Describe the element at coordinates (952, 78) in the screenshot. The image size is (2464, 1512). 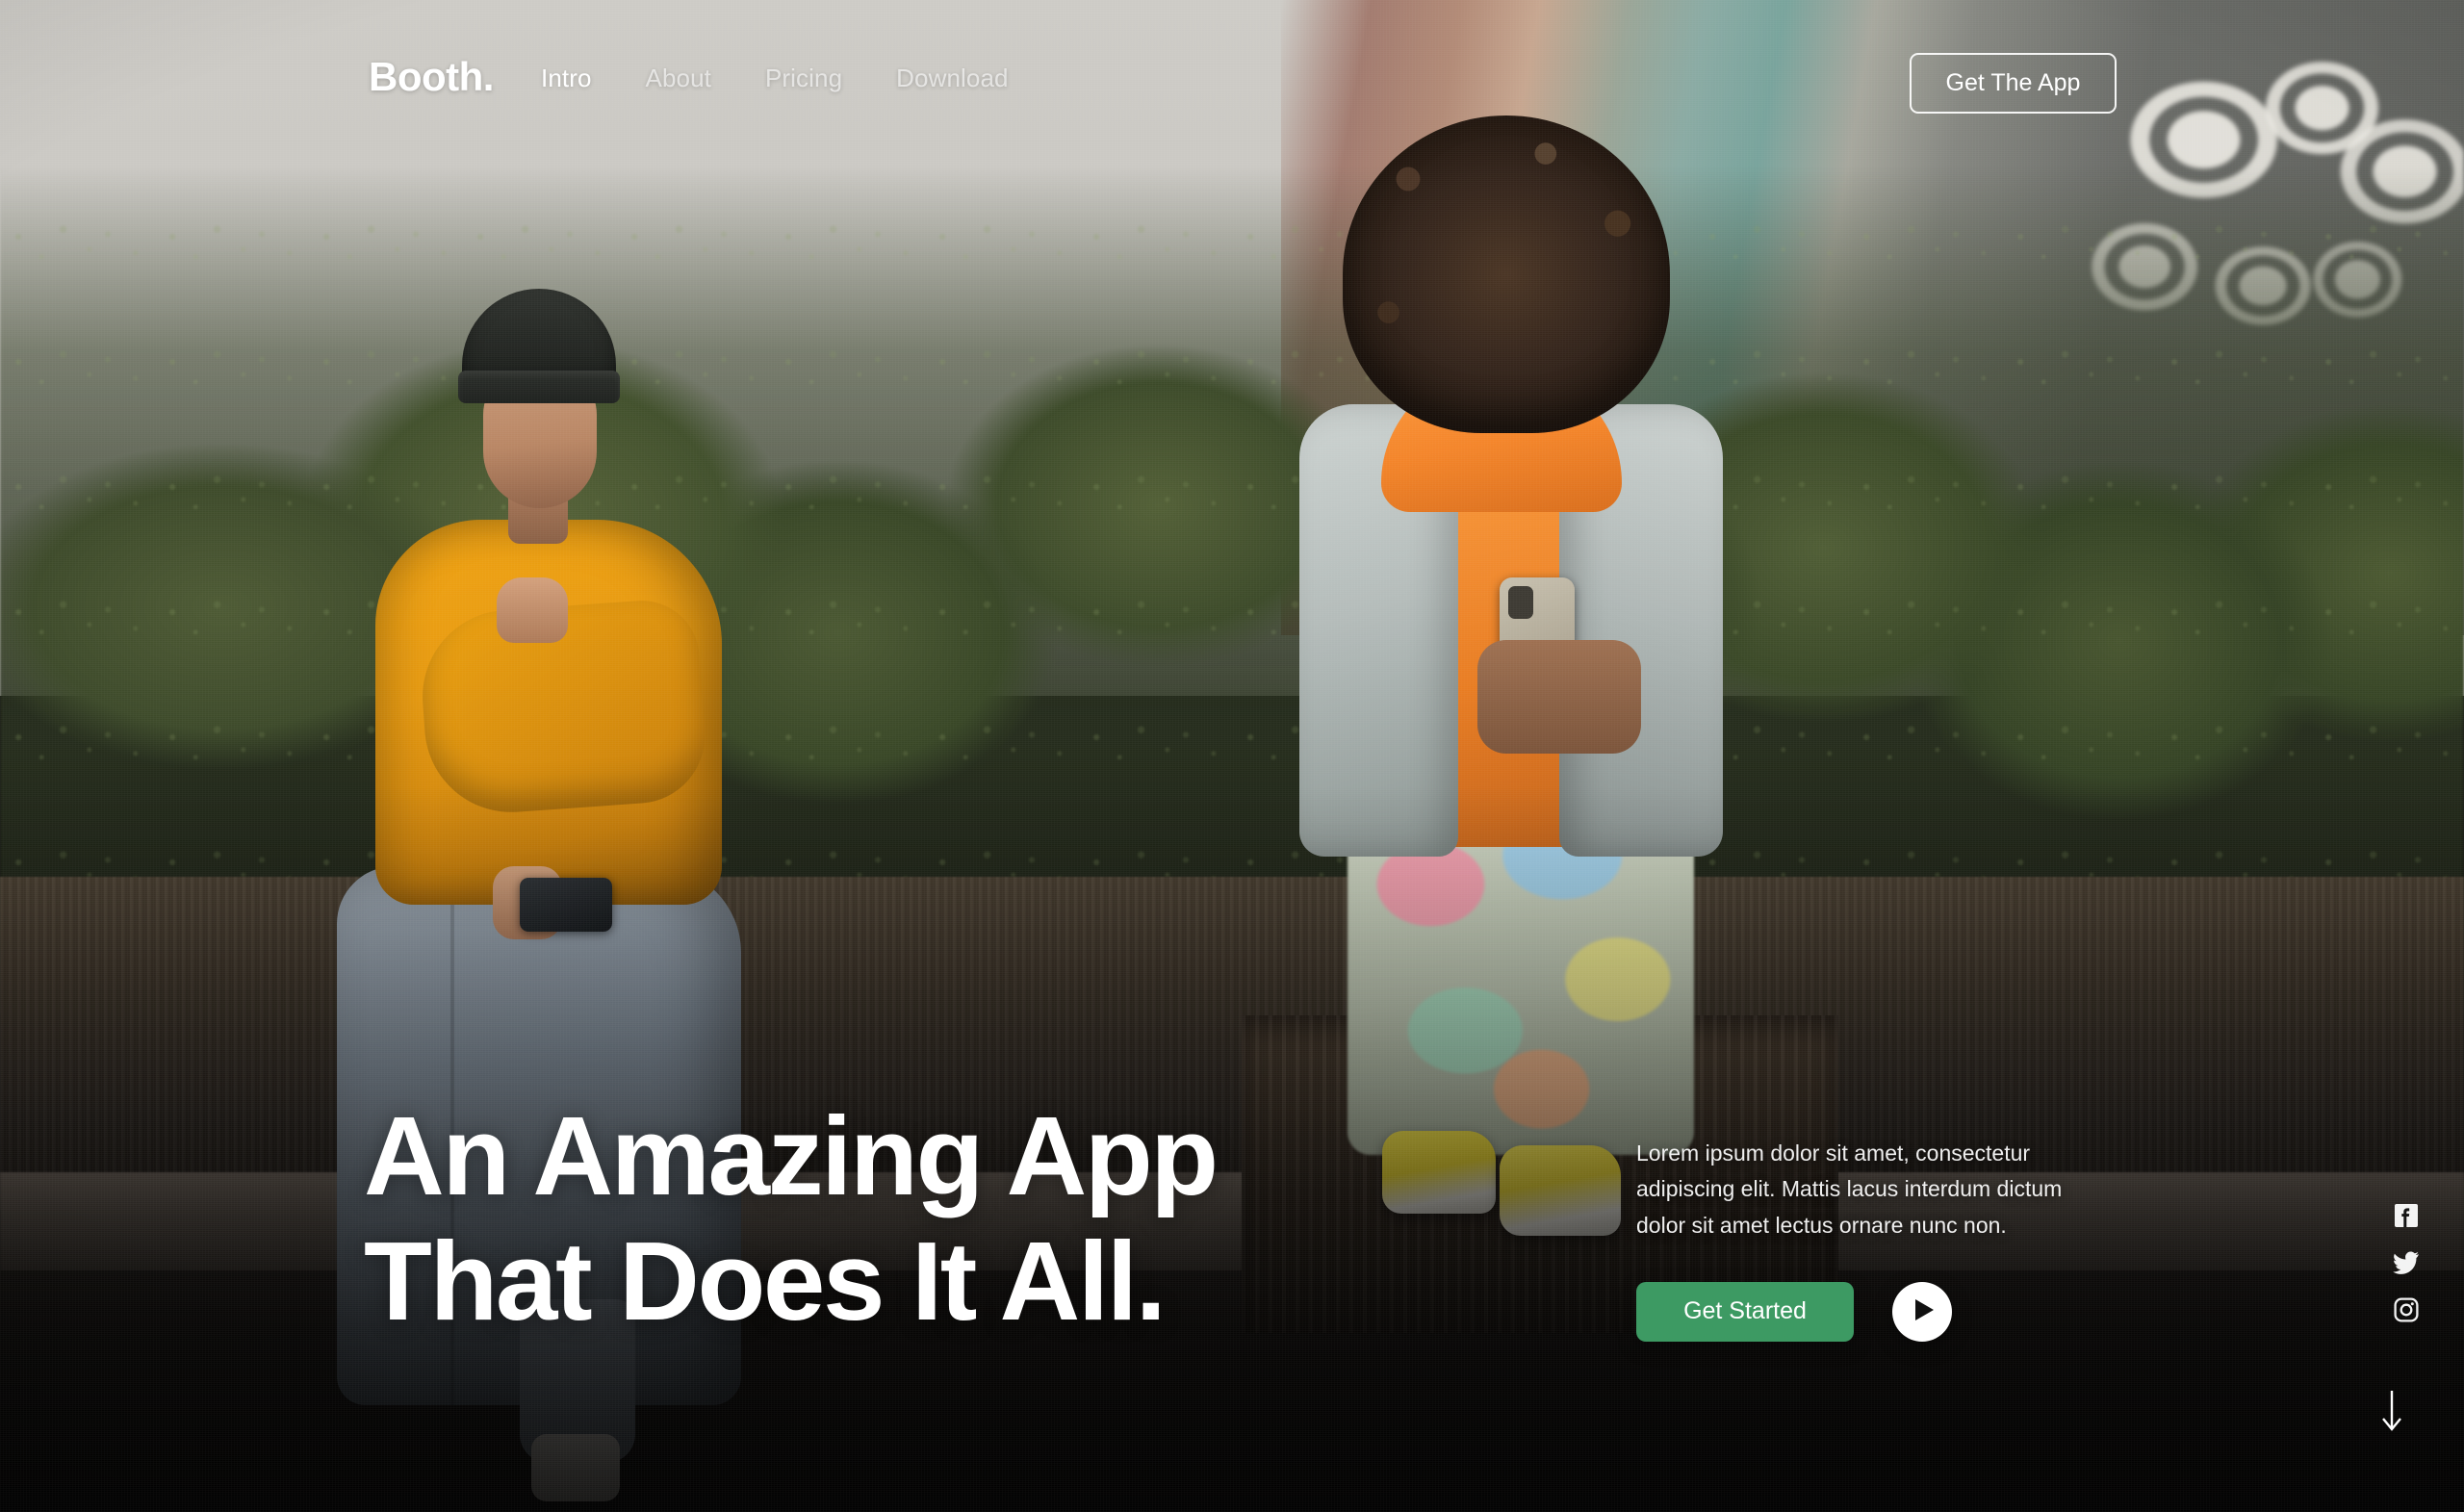
I see `nav-item-download: Download` at that location.